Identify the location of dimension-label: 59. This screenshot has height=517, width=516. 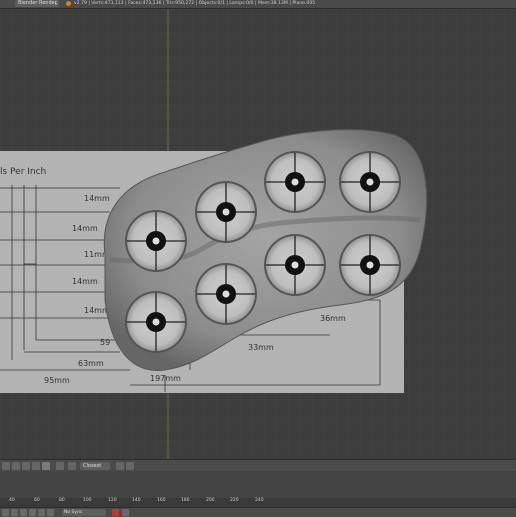
(105, 342).